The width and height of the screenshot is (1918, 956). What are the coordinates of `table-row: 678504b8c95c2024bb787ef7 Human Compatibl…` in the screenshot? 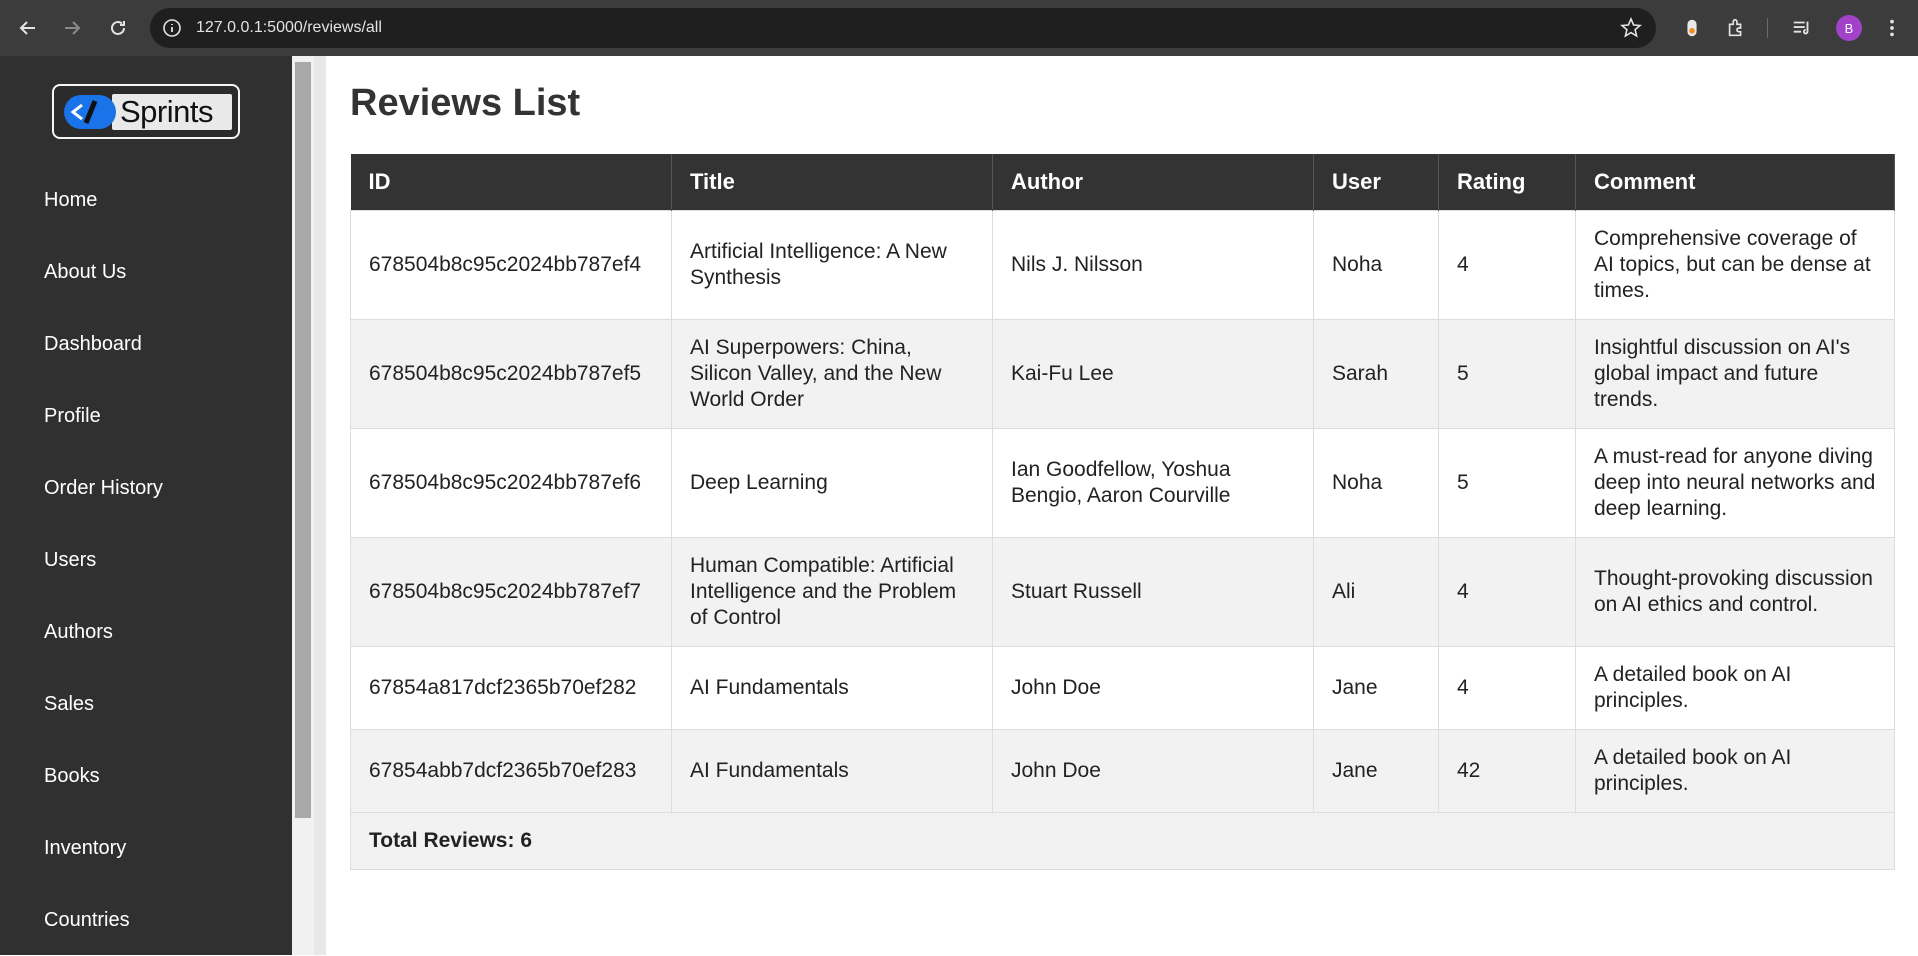 It's located at (1122, 591).